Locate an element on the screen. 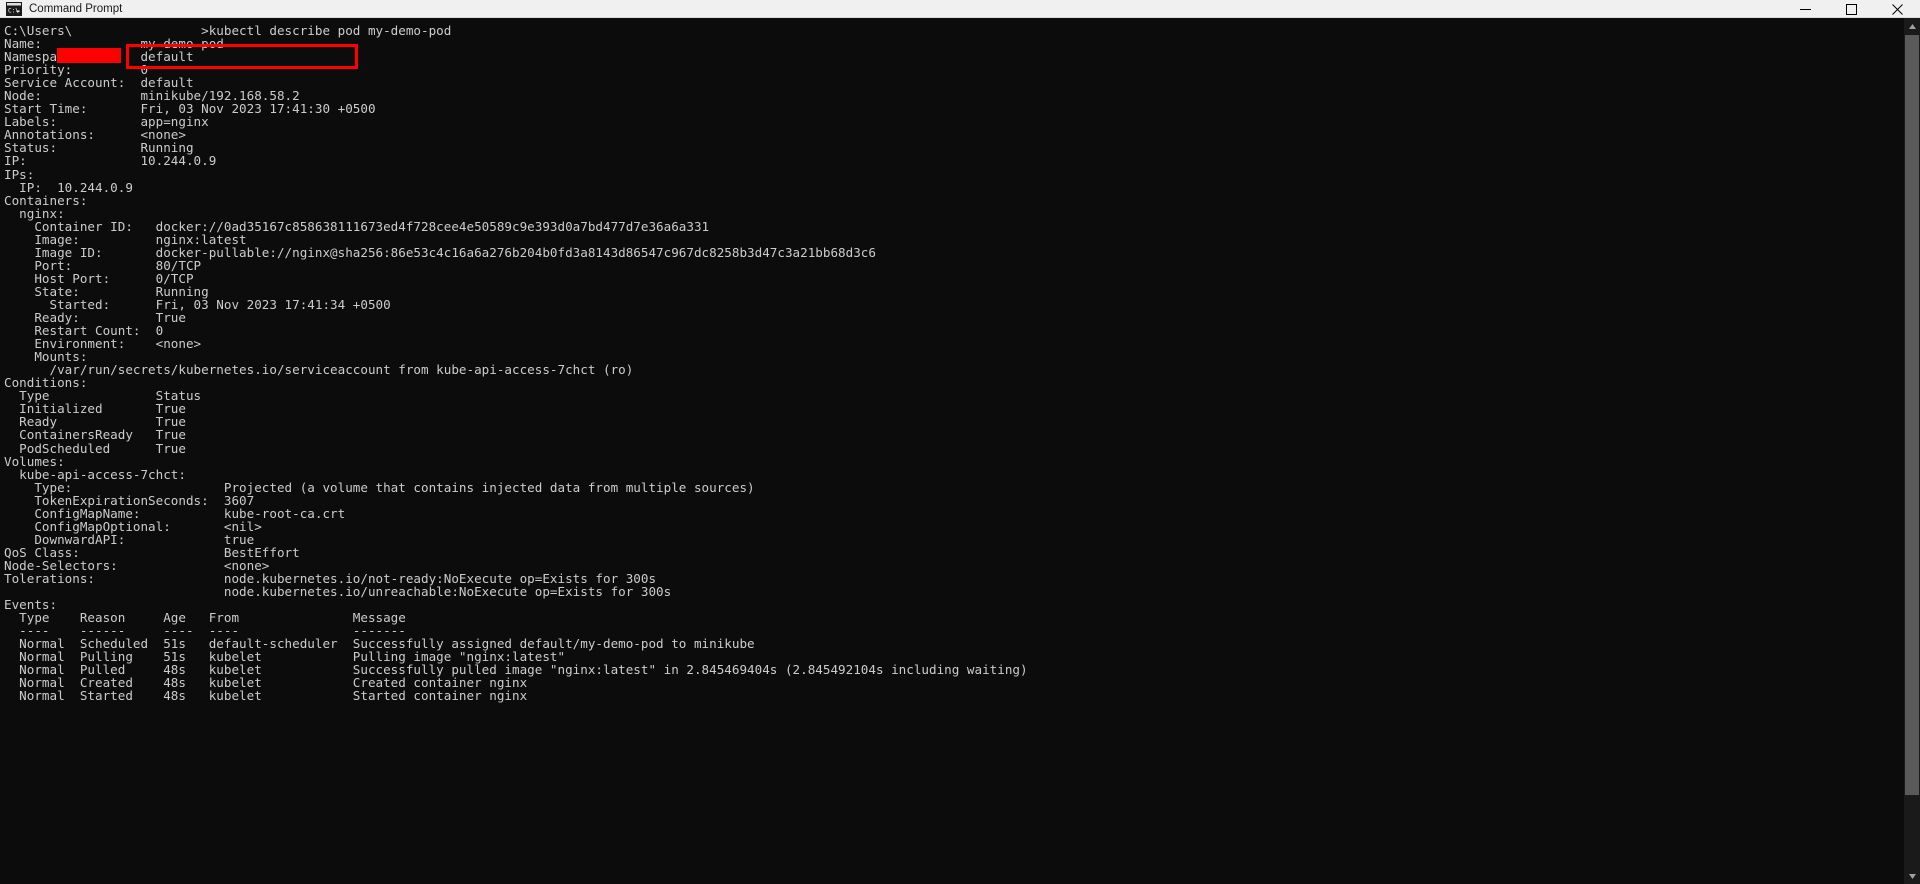  scroll-down-arrow is located at coordinates (1912, 876).